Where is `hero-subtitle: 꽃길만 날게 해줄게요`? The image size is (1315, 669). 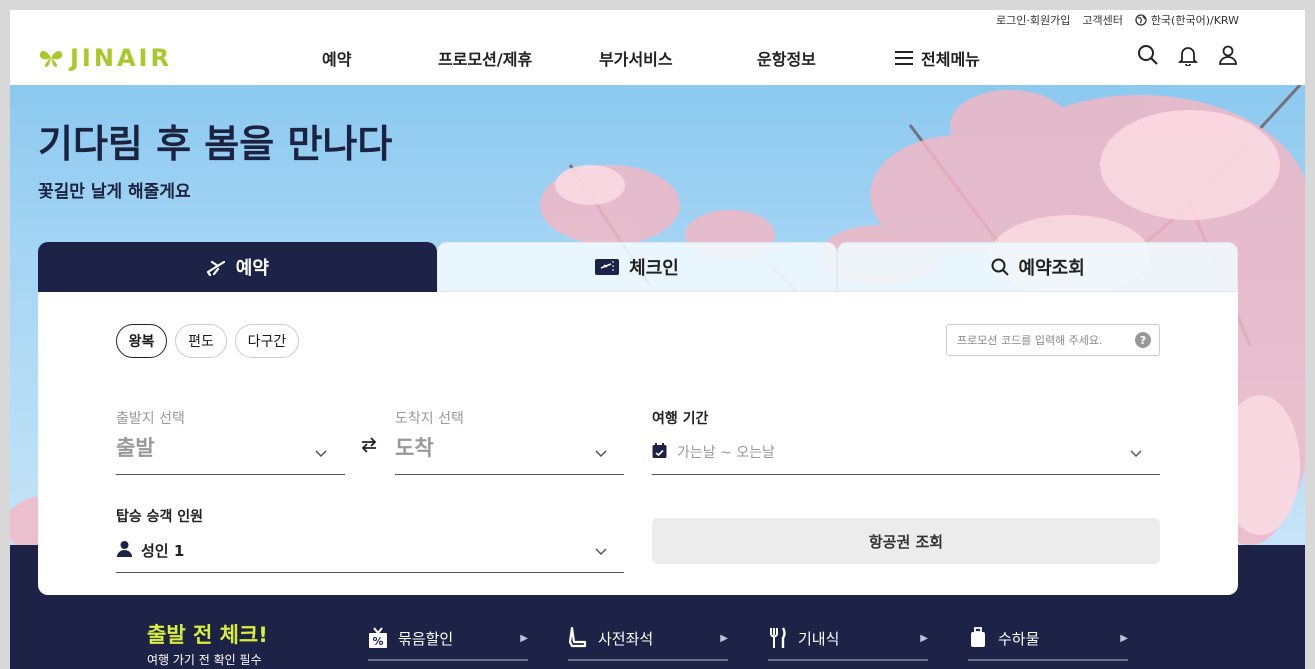 hero-subtitle: 꽃길만 날게 해줄게요 is located at coordinates (114, 192).